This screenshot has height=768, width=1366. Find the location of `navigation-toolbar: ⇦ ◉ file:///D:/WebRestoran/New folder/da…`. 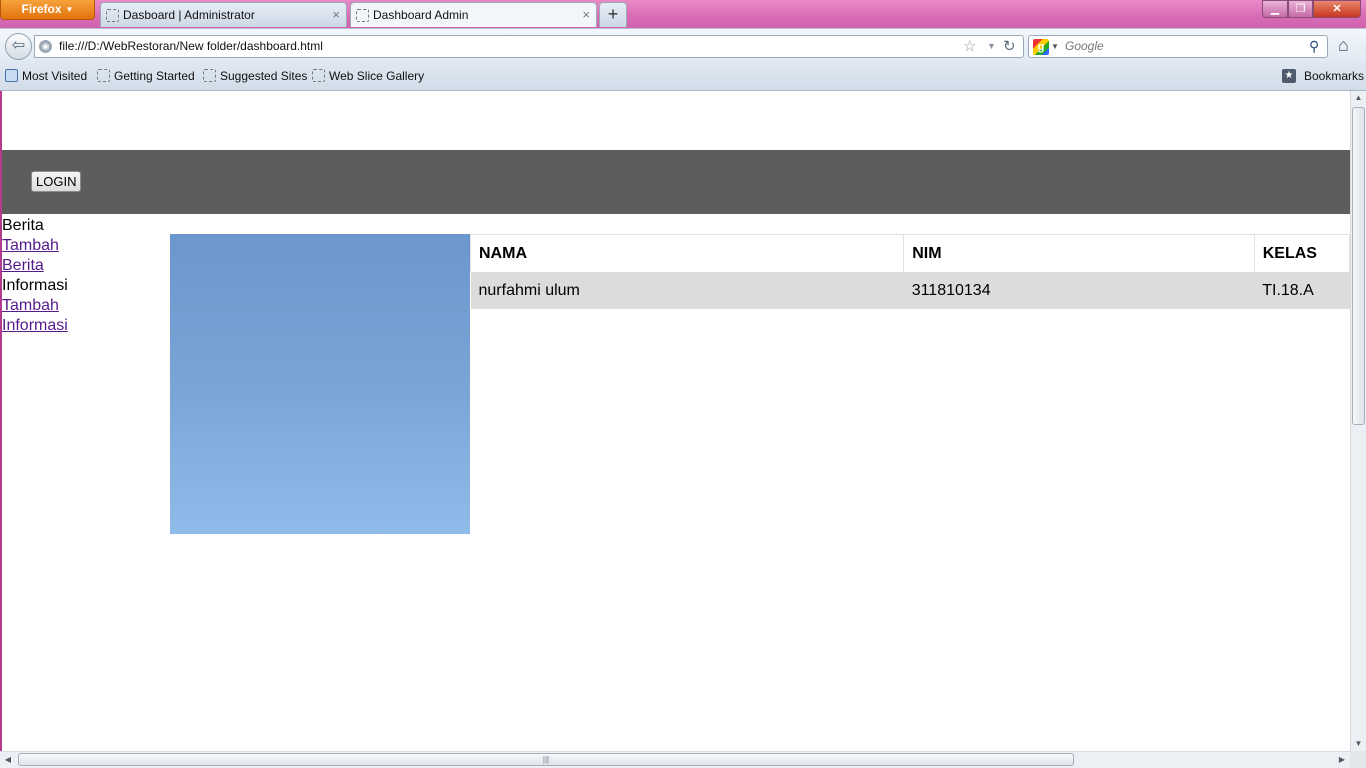

navigation-toolbar: ⇦ ◉ file:///D:/WebRestoran/New folder/da… is located at coordinates (683, 46).